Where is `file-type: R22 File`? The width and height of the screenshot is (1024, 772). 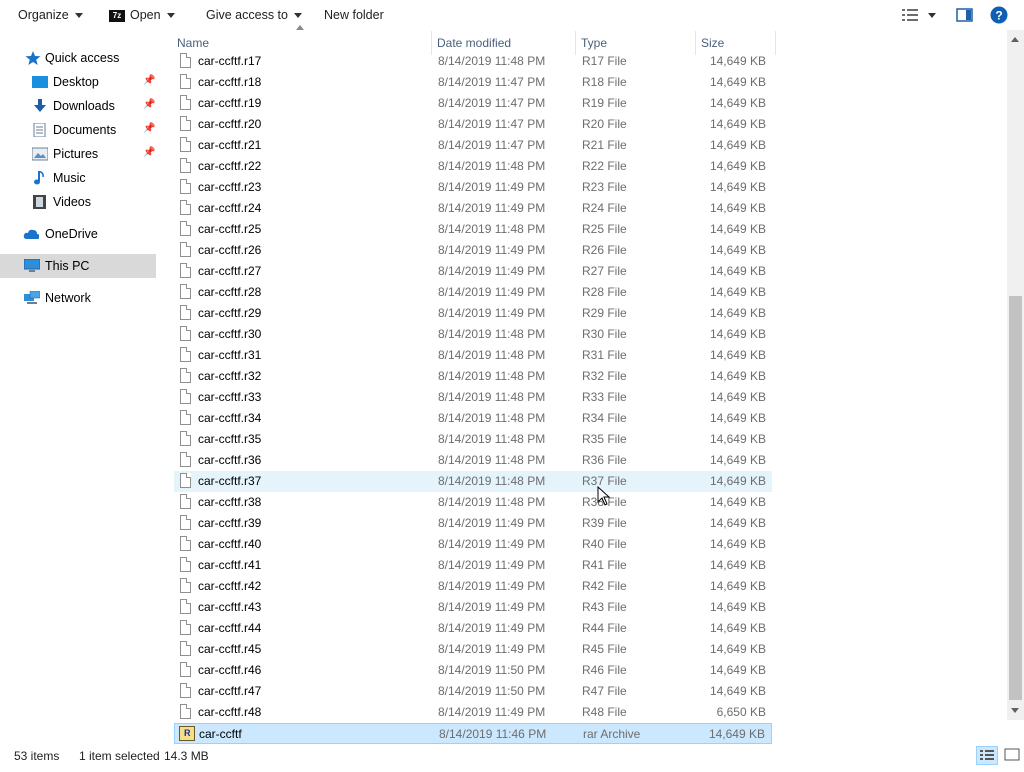
file-type: R22 File is located at coordinates (604, 166).